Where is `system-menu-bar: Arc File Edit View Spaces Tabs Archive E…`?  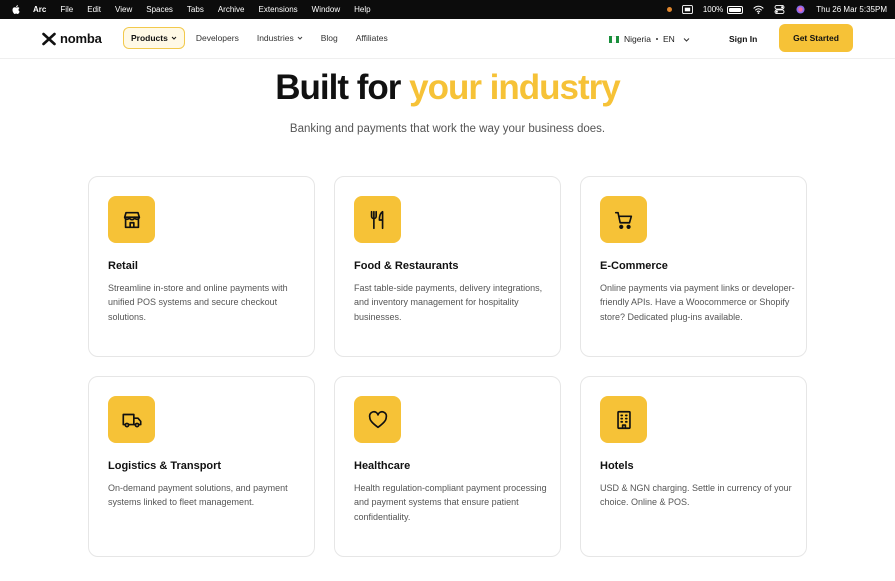
system-menu-bar: Arc File Edit View Spaces Tabs Archive E… is located at coordinates (447, 9).